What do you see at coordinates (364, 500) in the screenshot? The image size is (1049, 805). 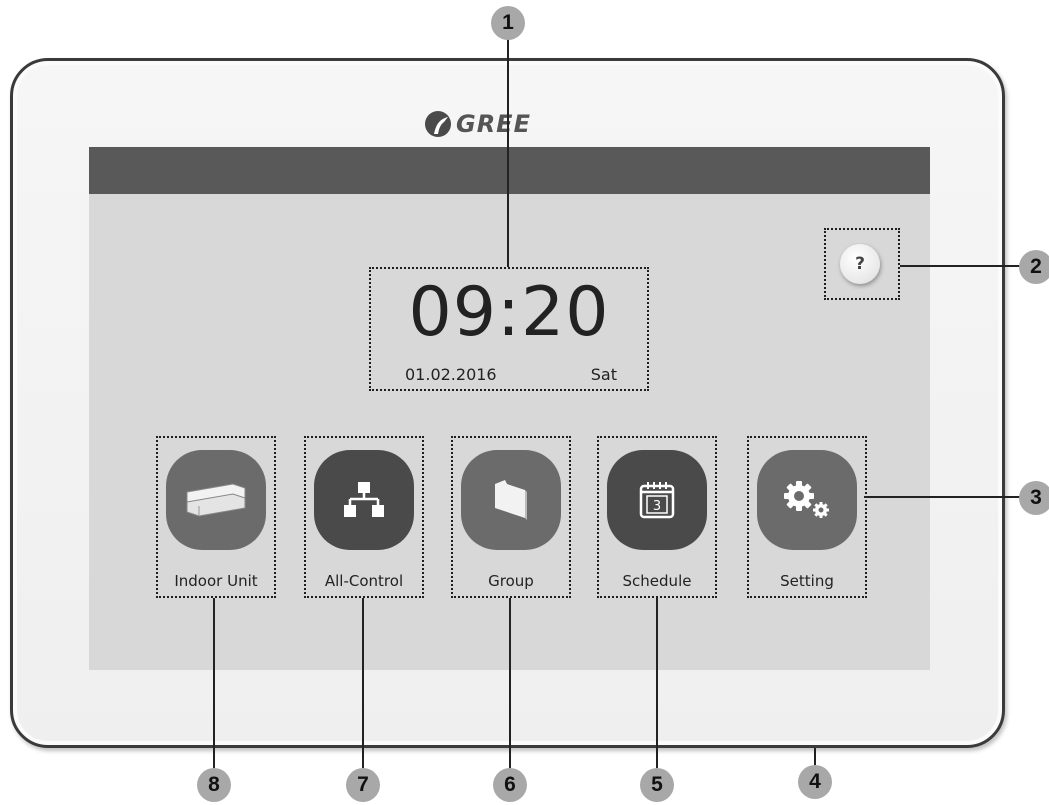 I see `network-icon` at bounding box center [364, 500].